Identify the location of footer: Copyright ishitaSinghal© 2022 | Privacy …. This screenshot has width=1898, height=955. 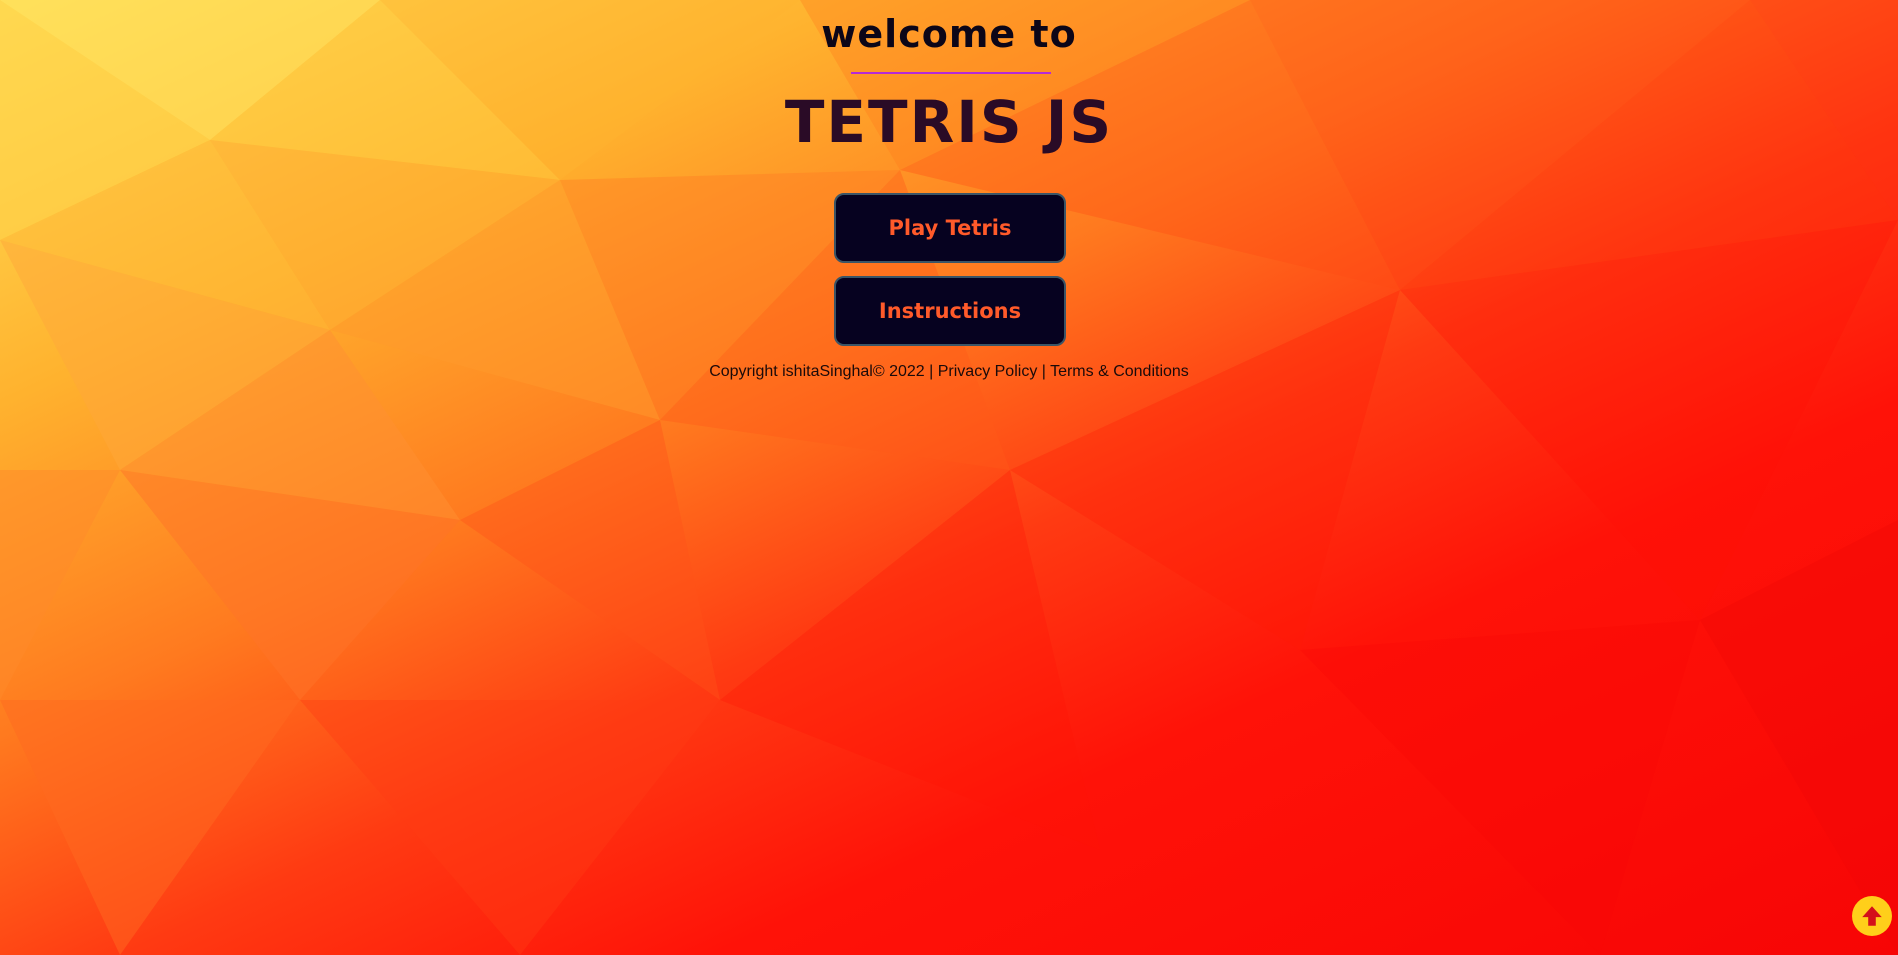
(949, 372).